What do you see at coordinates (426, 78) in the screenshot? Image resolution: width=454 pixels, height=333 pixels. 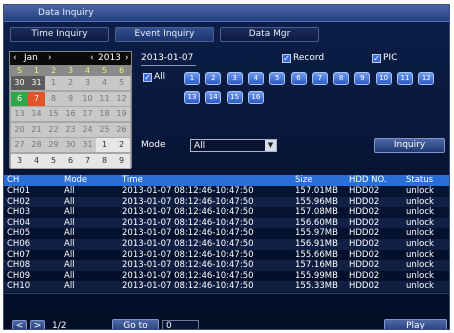 I see `channel-button-12: 12` at bounding box center [426, 78].